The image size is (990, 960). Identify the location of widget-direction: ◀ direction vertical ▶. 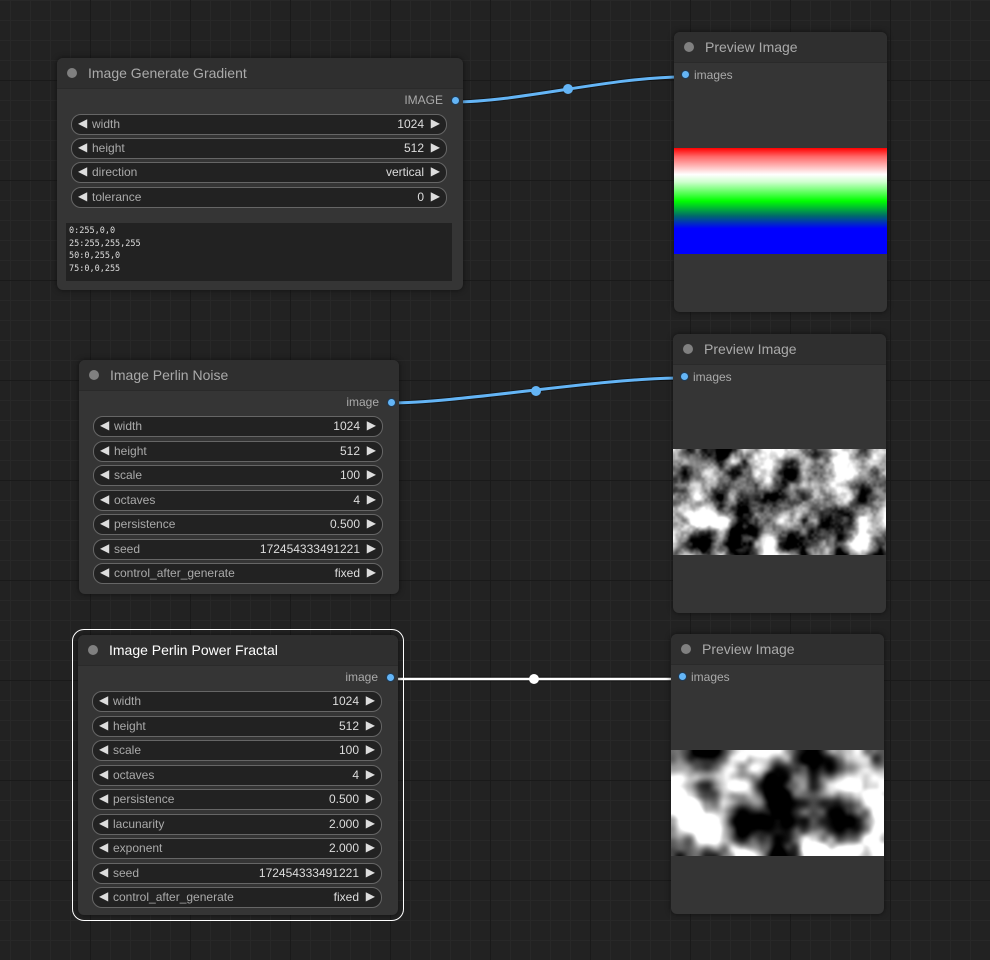
(259, 172).